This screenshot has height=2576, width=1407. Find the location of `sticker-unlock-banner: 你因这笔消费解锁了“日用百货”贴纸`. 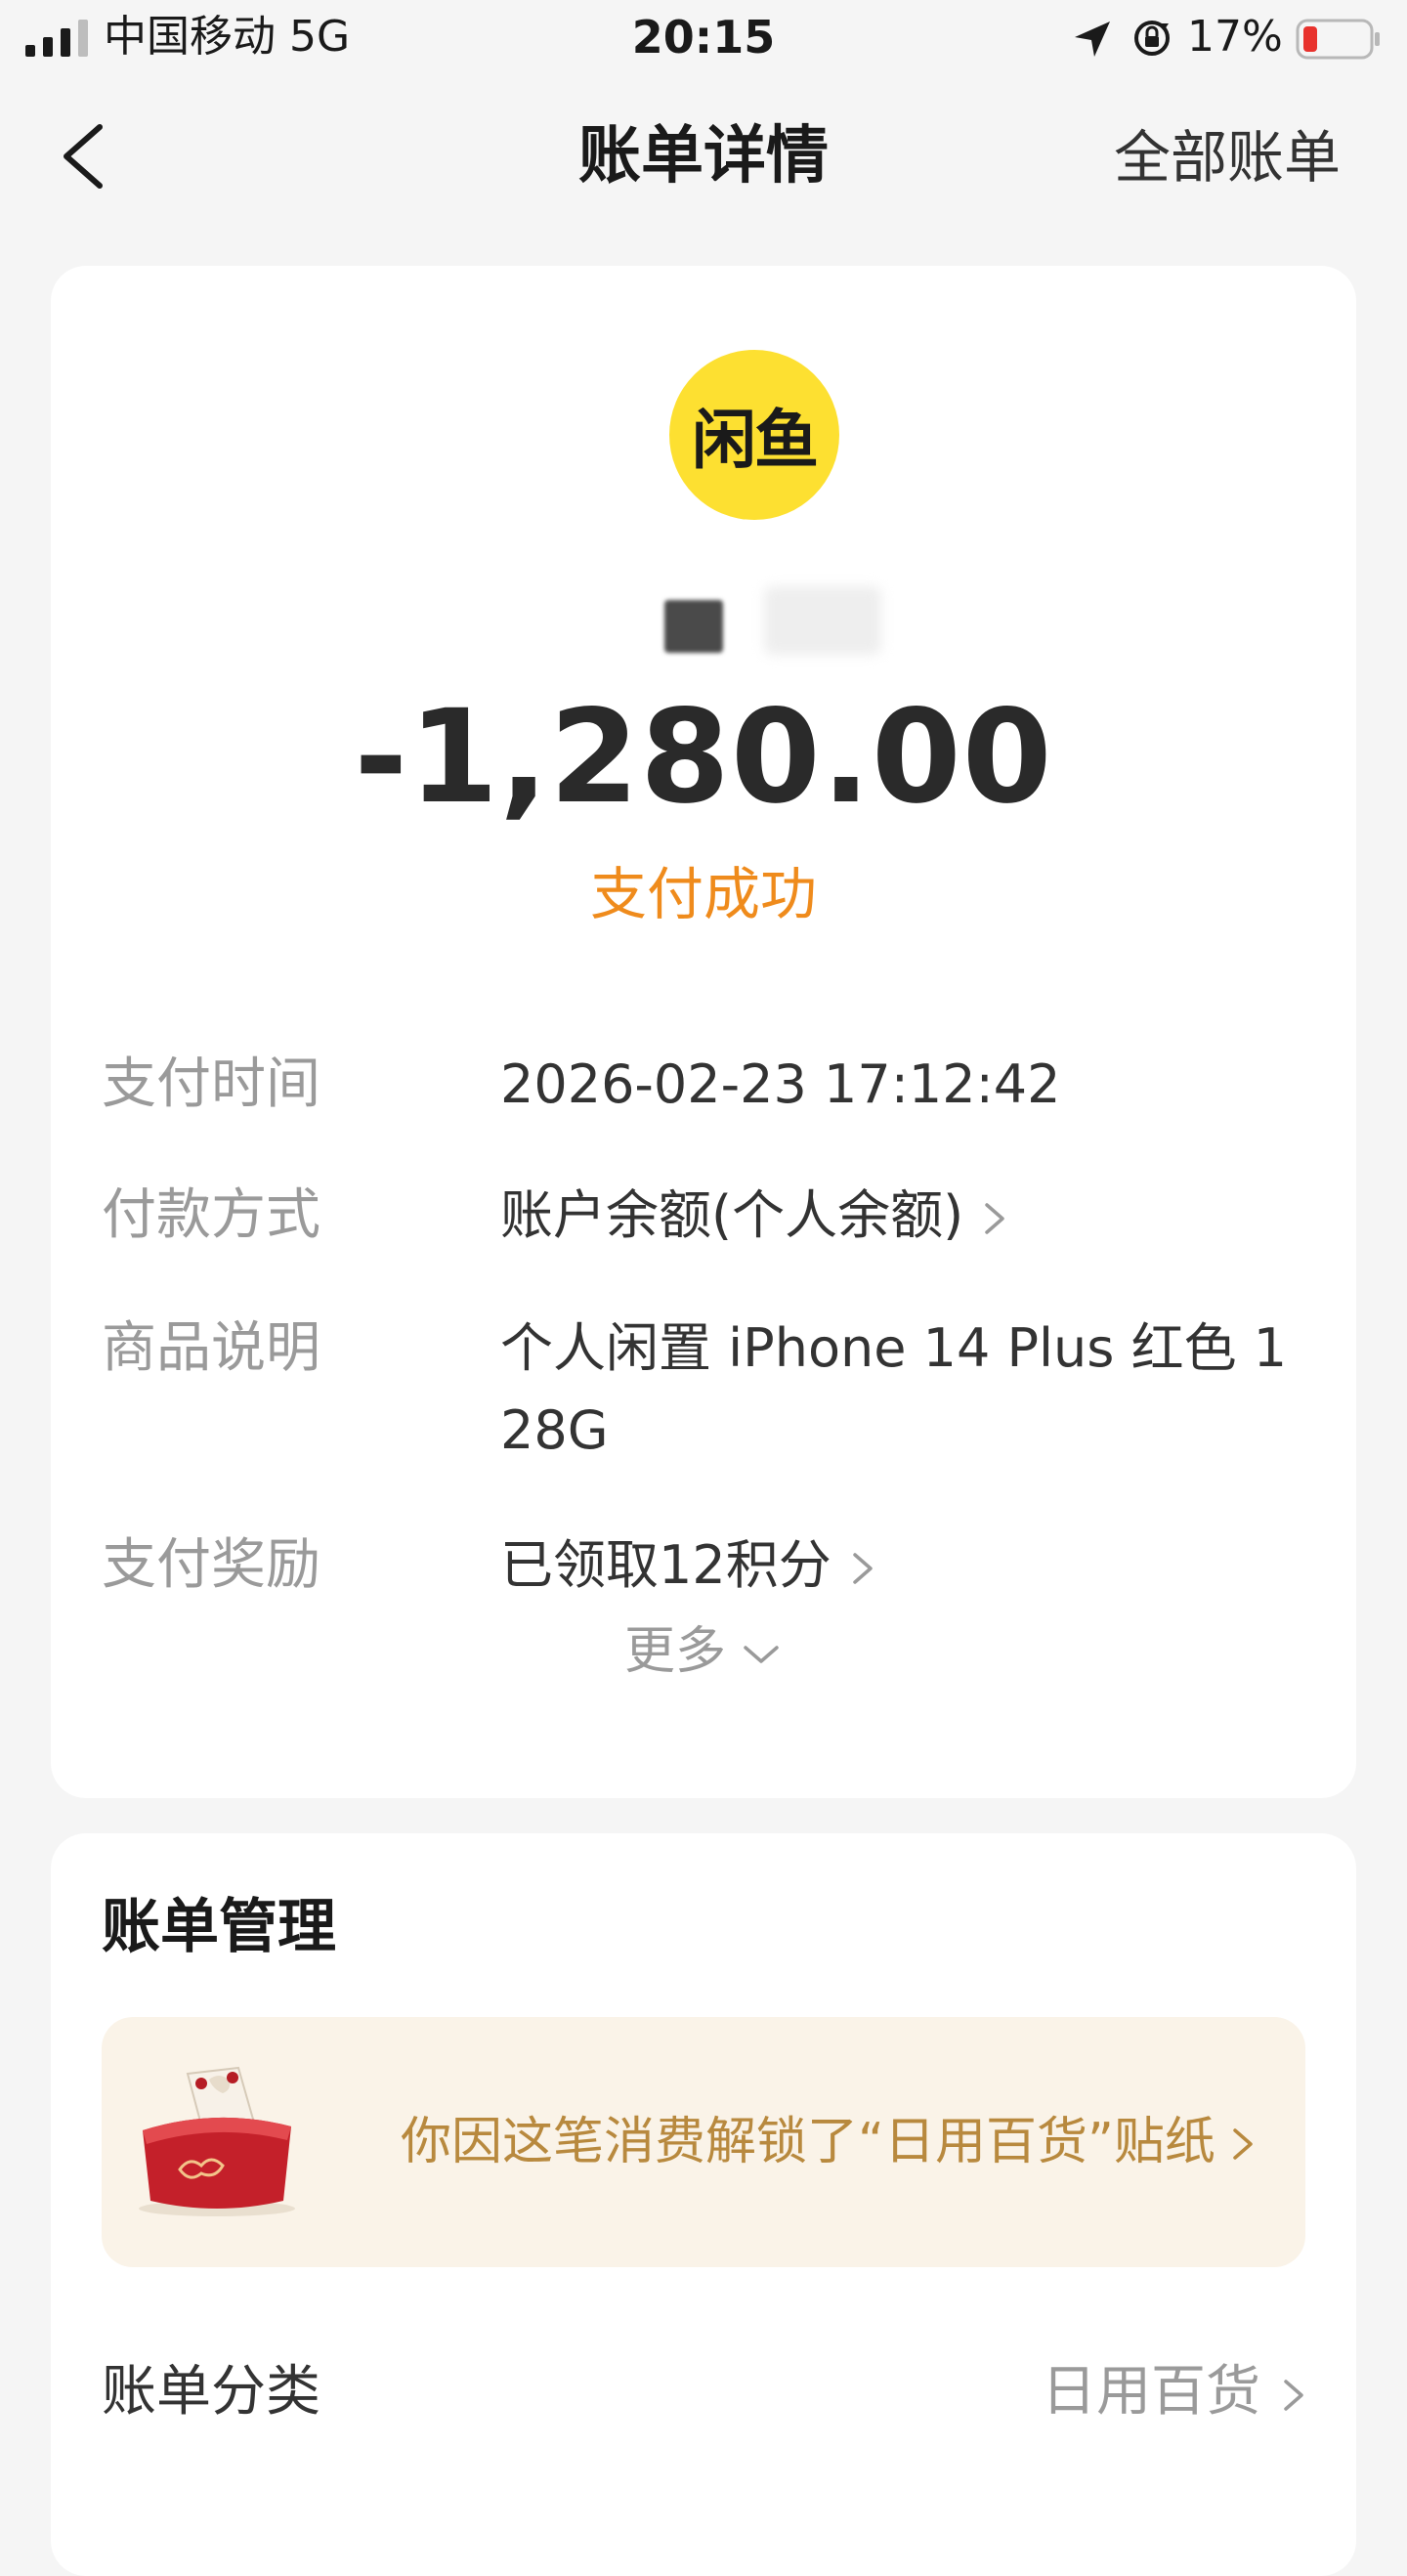

sticker-unlock-banner: 你因这笔消费解锁了“日用百货”贴纸 is located at coordinates (703, 2142).